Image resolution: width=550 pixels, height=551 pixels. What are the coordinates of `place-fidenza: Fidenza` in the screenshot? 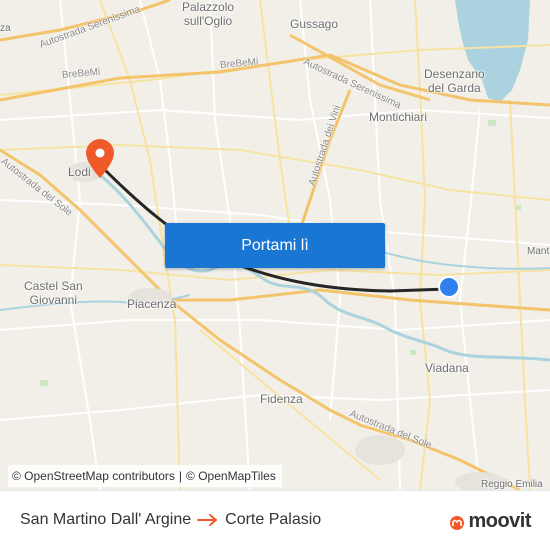 It's located at (281, 399).